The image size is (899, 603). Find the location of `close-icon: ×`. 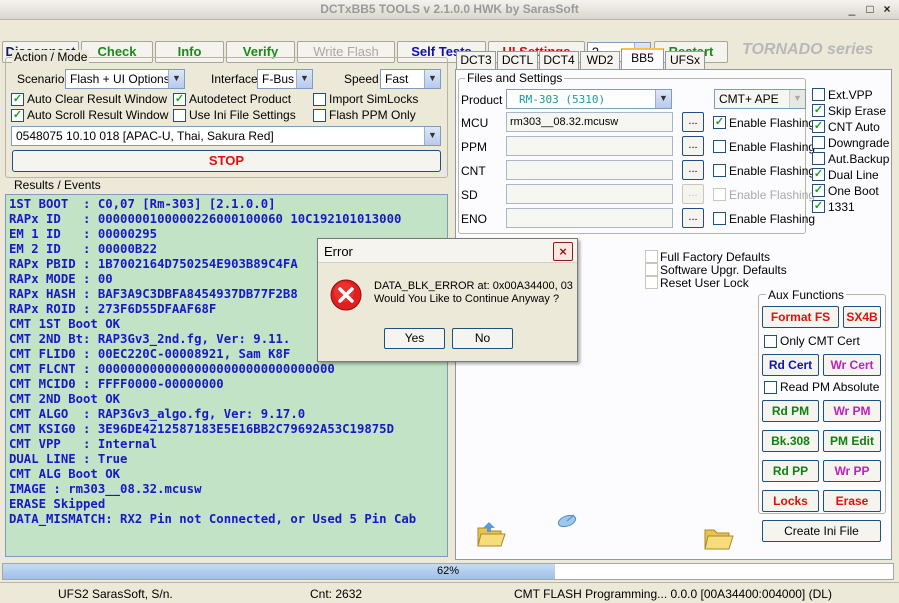

close-icon: × is located at coordinates (563, 251).